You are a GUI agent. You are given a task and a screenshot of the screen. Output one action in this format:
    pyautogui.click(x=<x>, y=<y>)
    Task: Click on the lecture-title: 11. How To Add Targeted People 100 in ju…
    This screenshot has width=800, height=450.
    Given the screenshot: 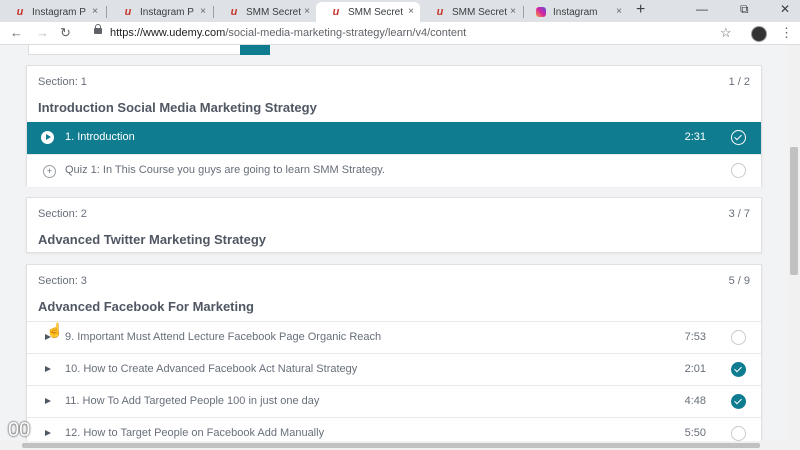 What is the action you would take?
    pyautogui.click(x=192, y=401)
    